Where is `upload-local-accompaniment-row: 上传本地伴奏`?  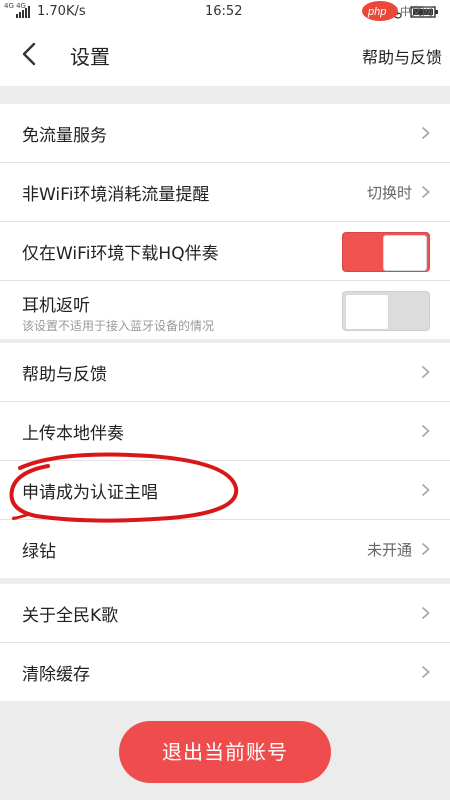 upload-local-accompaniment-row: 上传本地伴奏 is located at coordinates (225, 431).